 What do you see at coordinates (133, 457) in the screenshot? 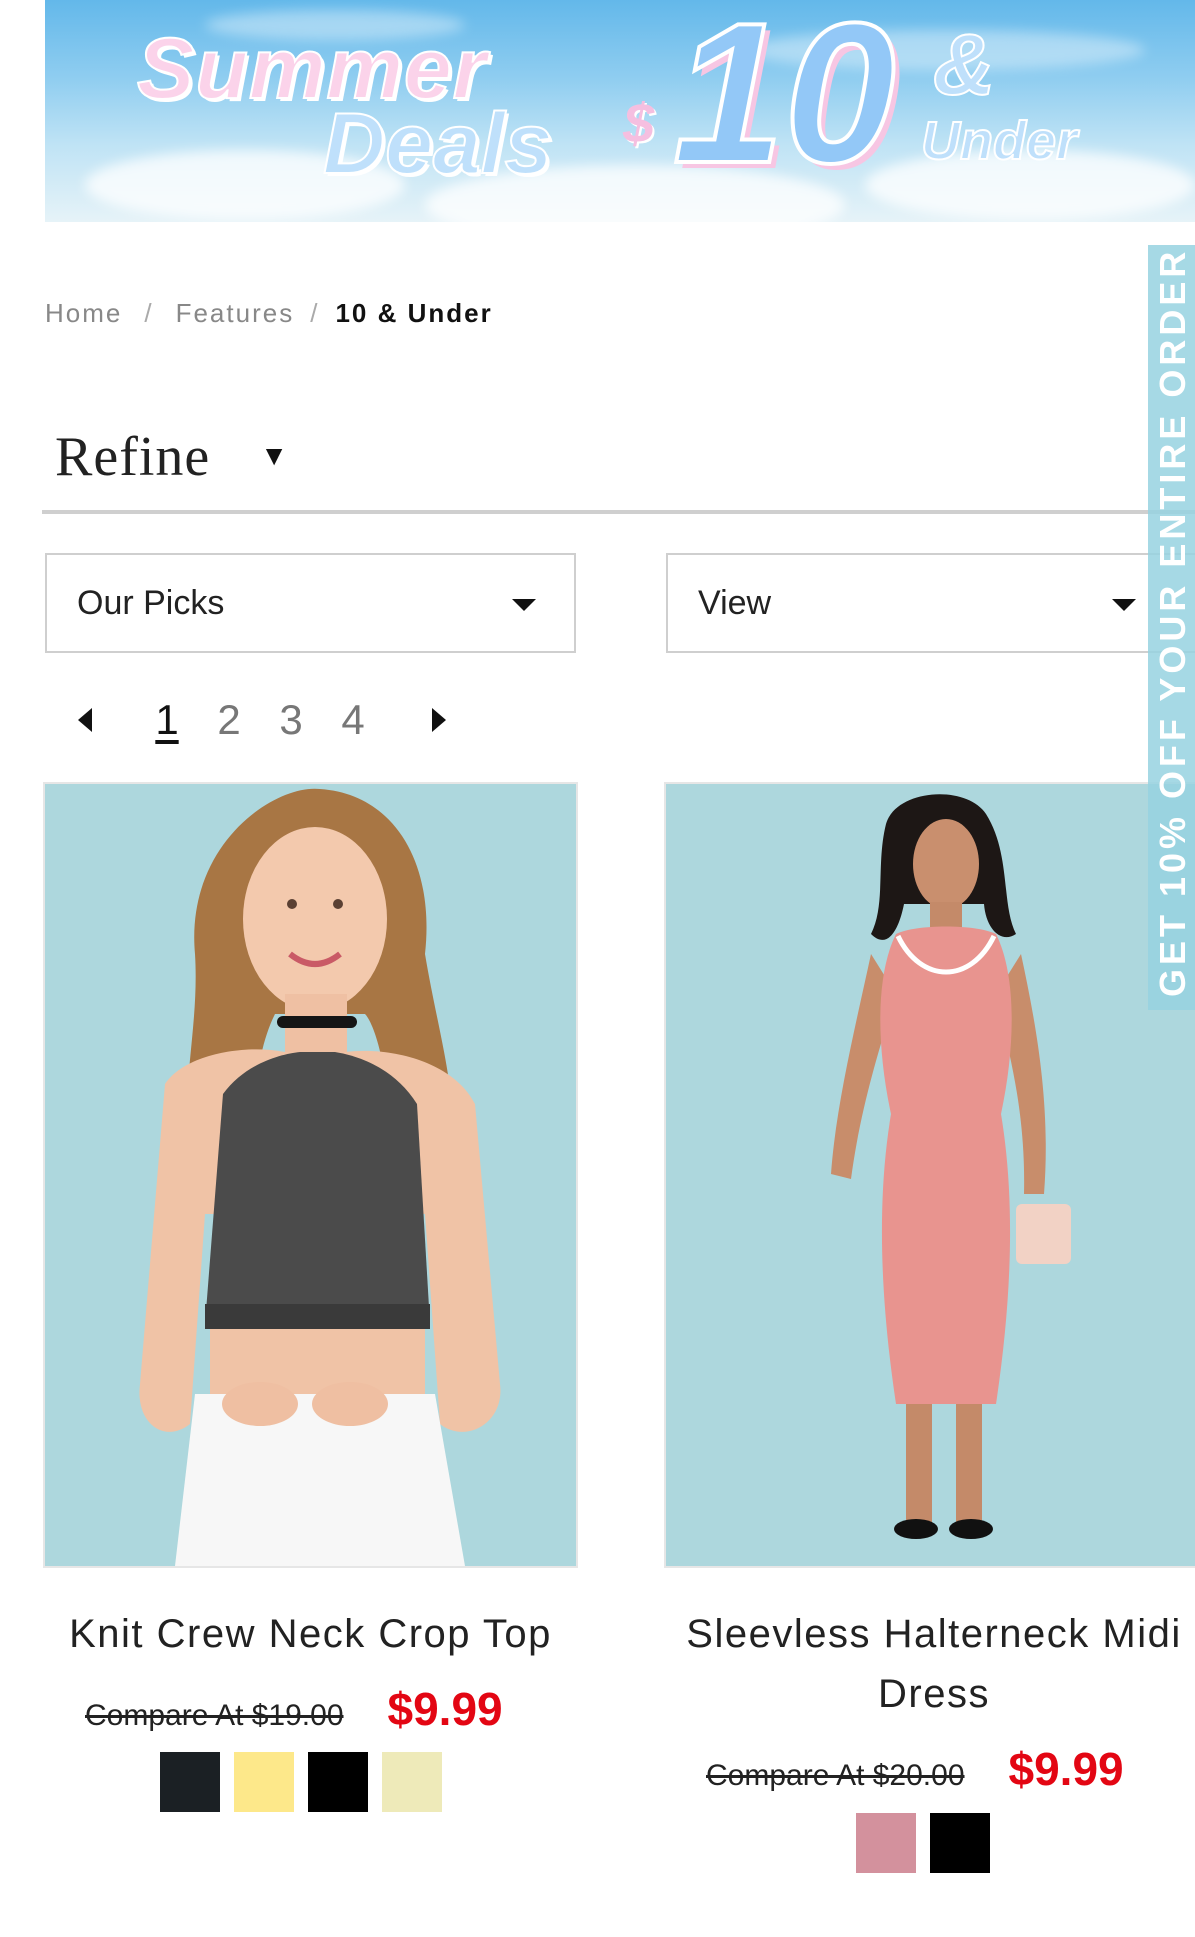
I see `refine-label: Refine` at bounding box center [133, 457].